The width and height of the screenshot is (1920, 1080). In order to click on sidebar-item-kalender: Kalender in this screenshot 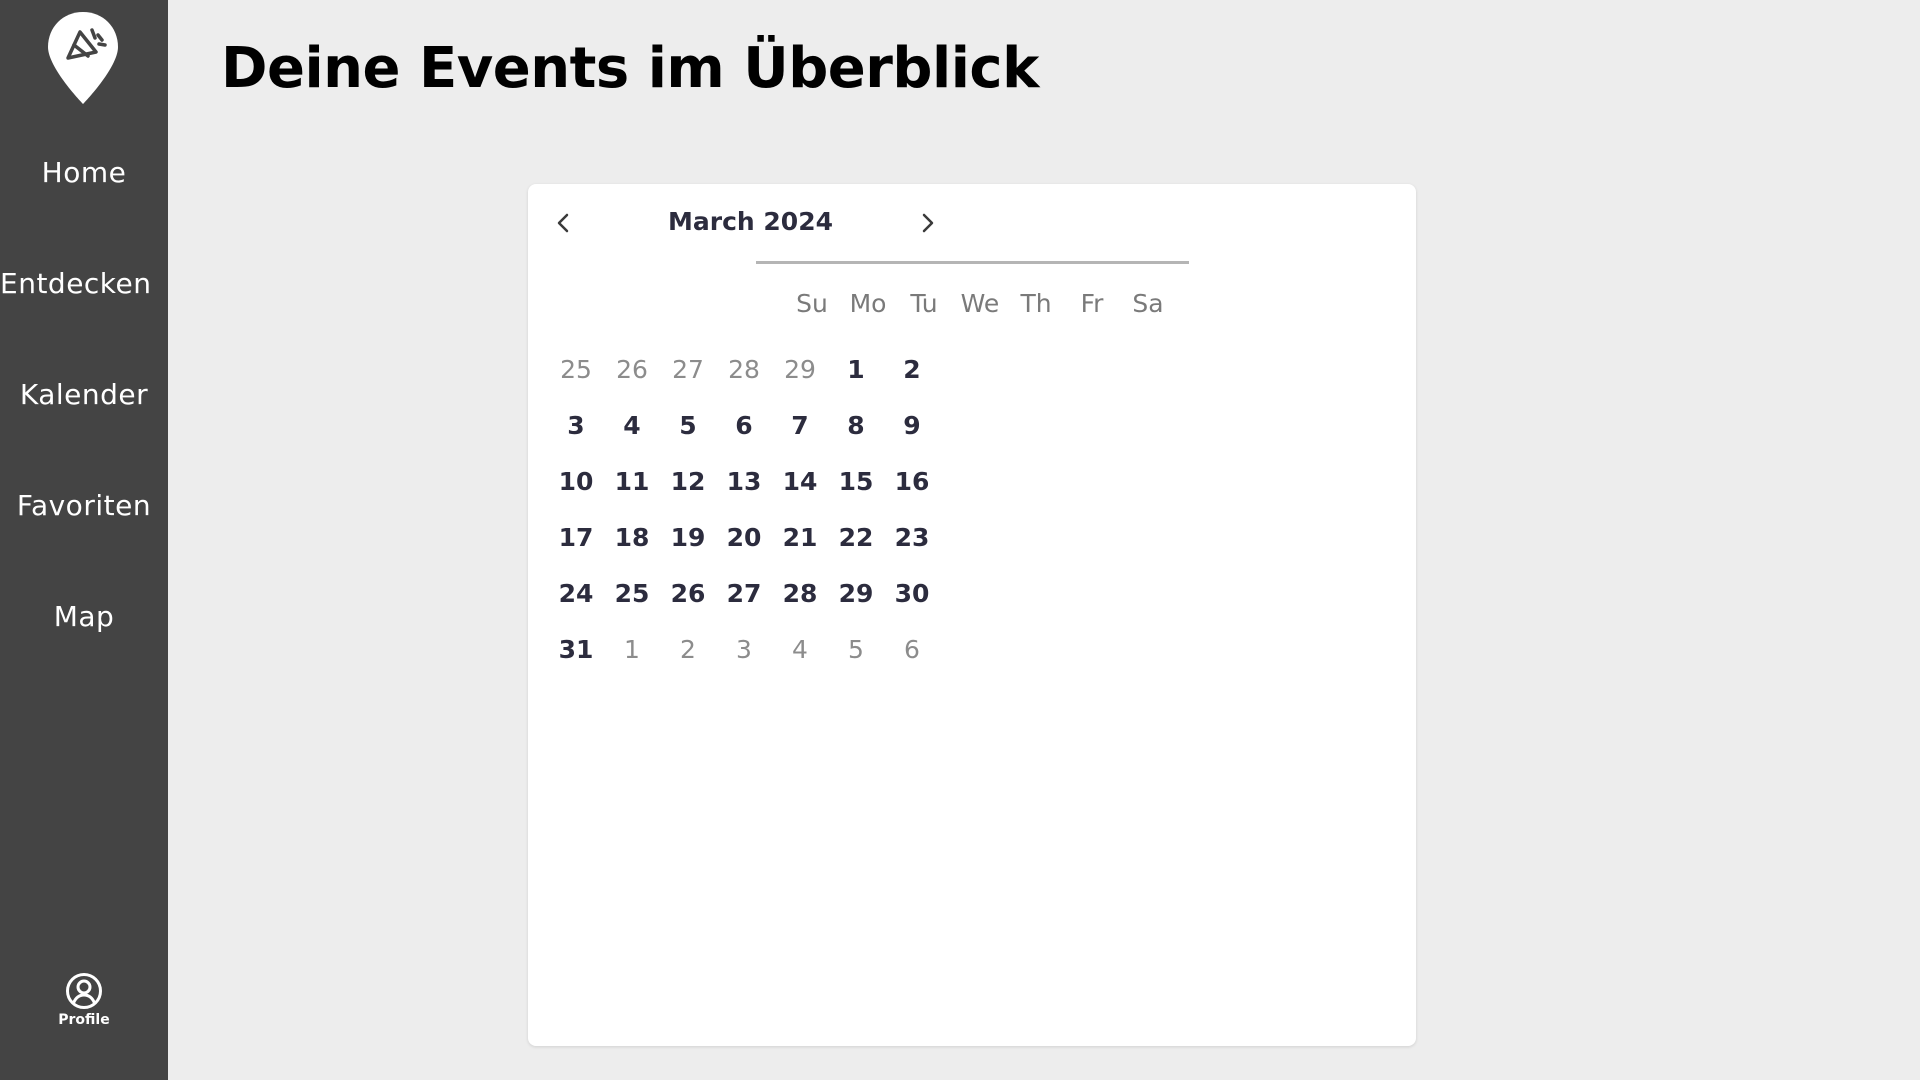, I will do `click(84, 395)`.